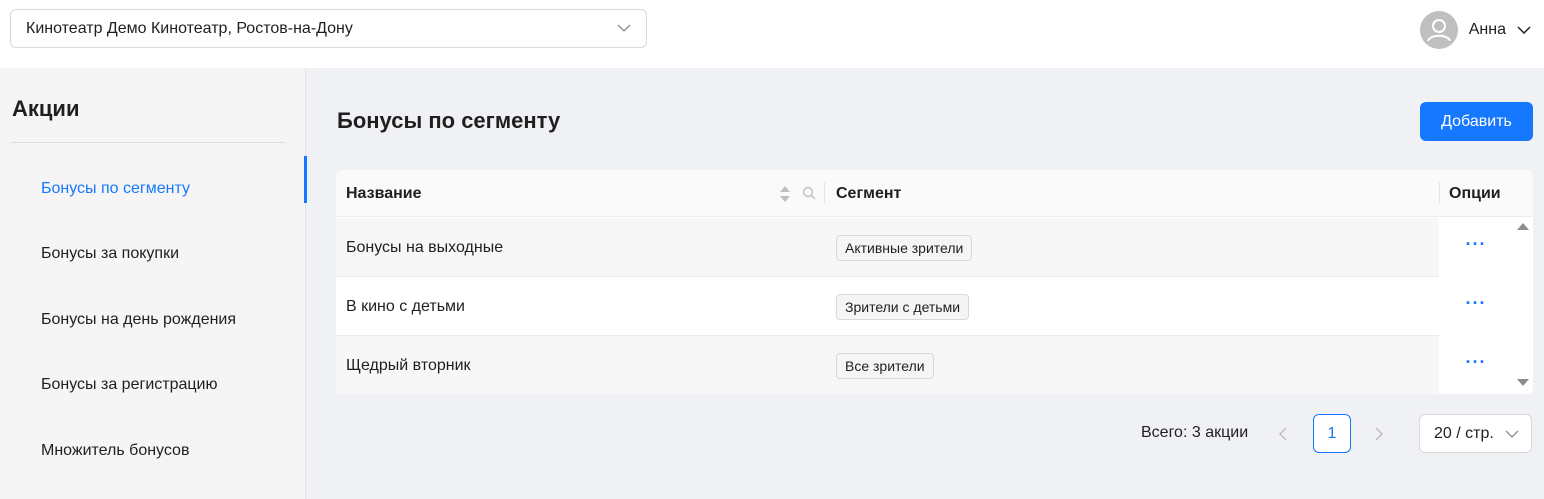 This screenshot has width=1544, height=499. Describe the element at coordinates (115, 450) in the screenshot. I see `sidebar-item-label: Множитель бонусов` at that location.